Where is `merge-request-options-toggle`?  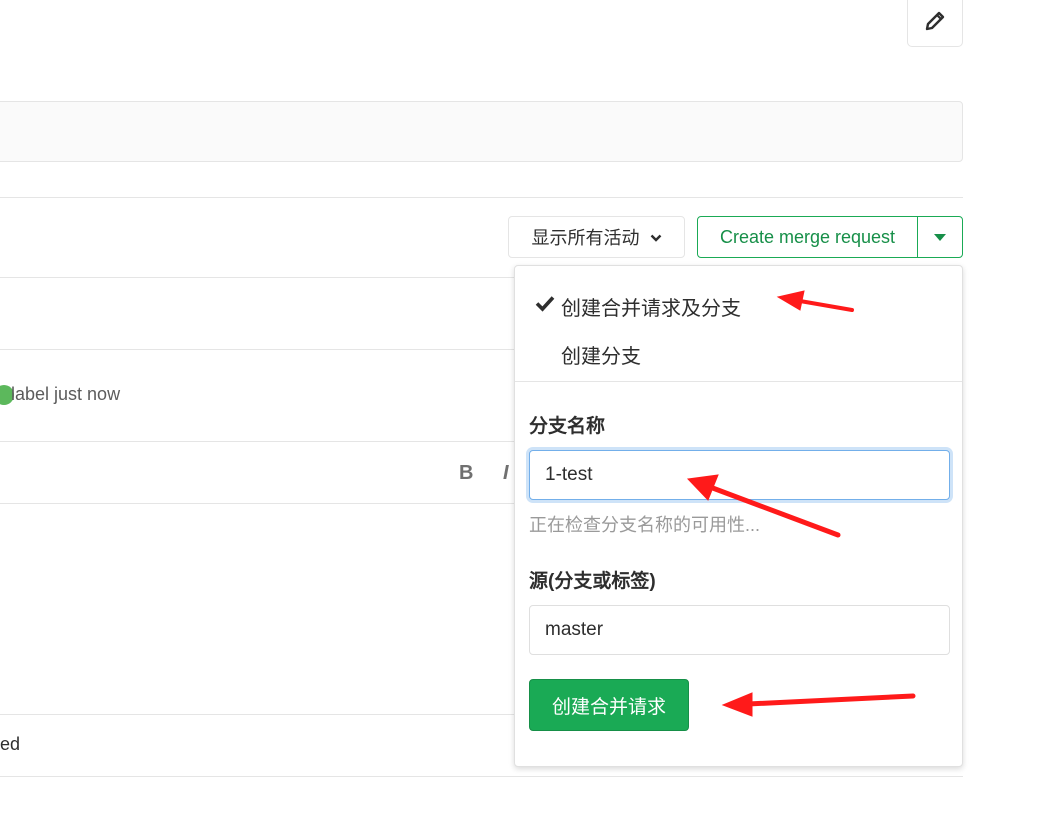
merge-request-options-toggle is located at coordinates (940, 237).